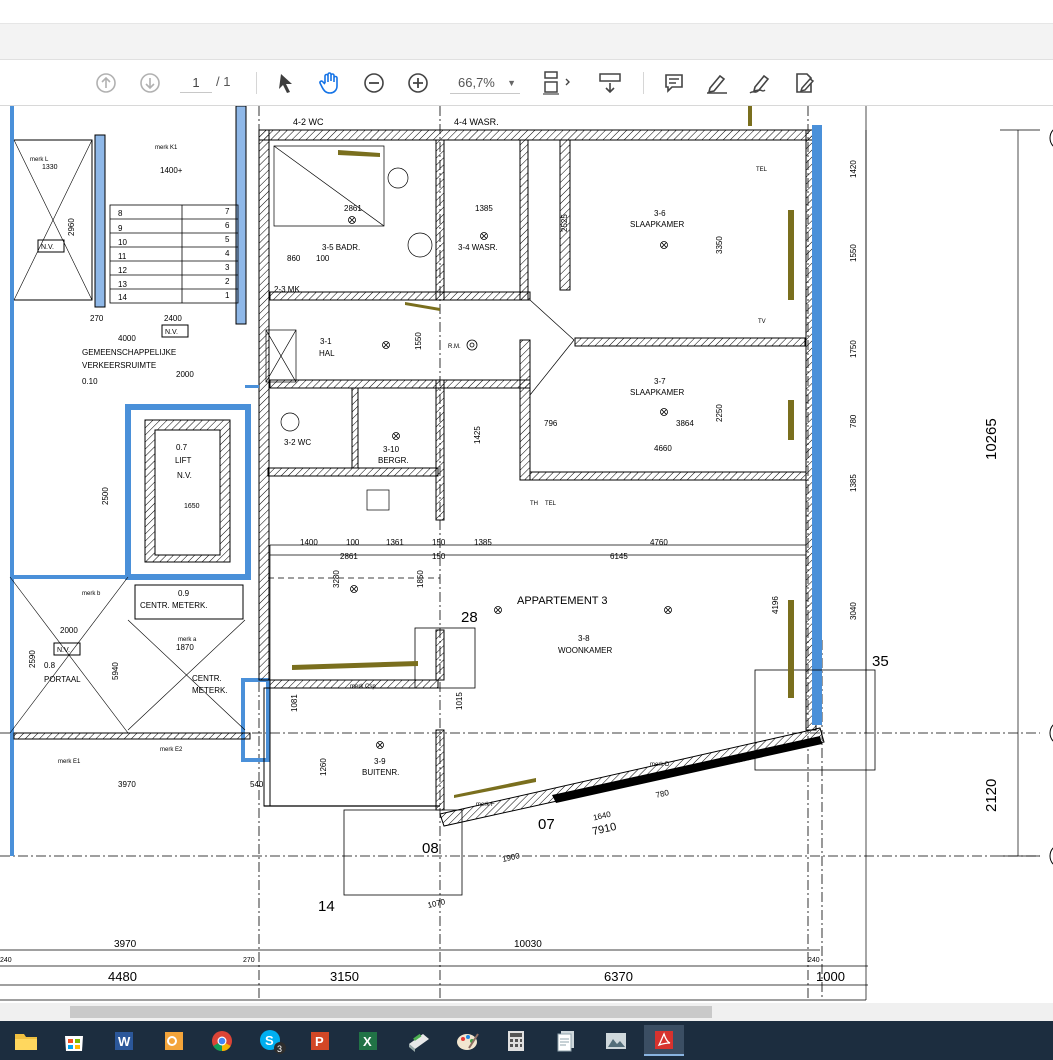 Image resolution: width=1053 pixels, height=1060 pixels. Describe the element at coordinates (363, 687) in the screenshot. I see `mark-label: merk Csp` at that location.